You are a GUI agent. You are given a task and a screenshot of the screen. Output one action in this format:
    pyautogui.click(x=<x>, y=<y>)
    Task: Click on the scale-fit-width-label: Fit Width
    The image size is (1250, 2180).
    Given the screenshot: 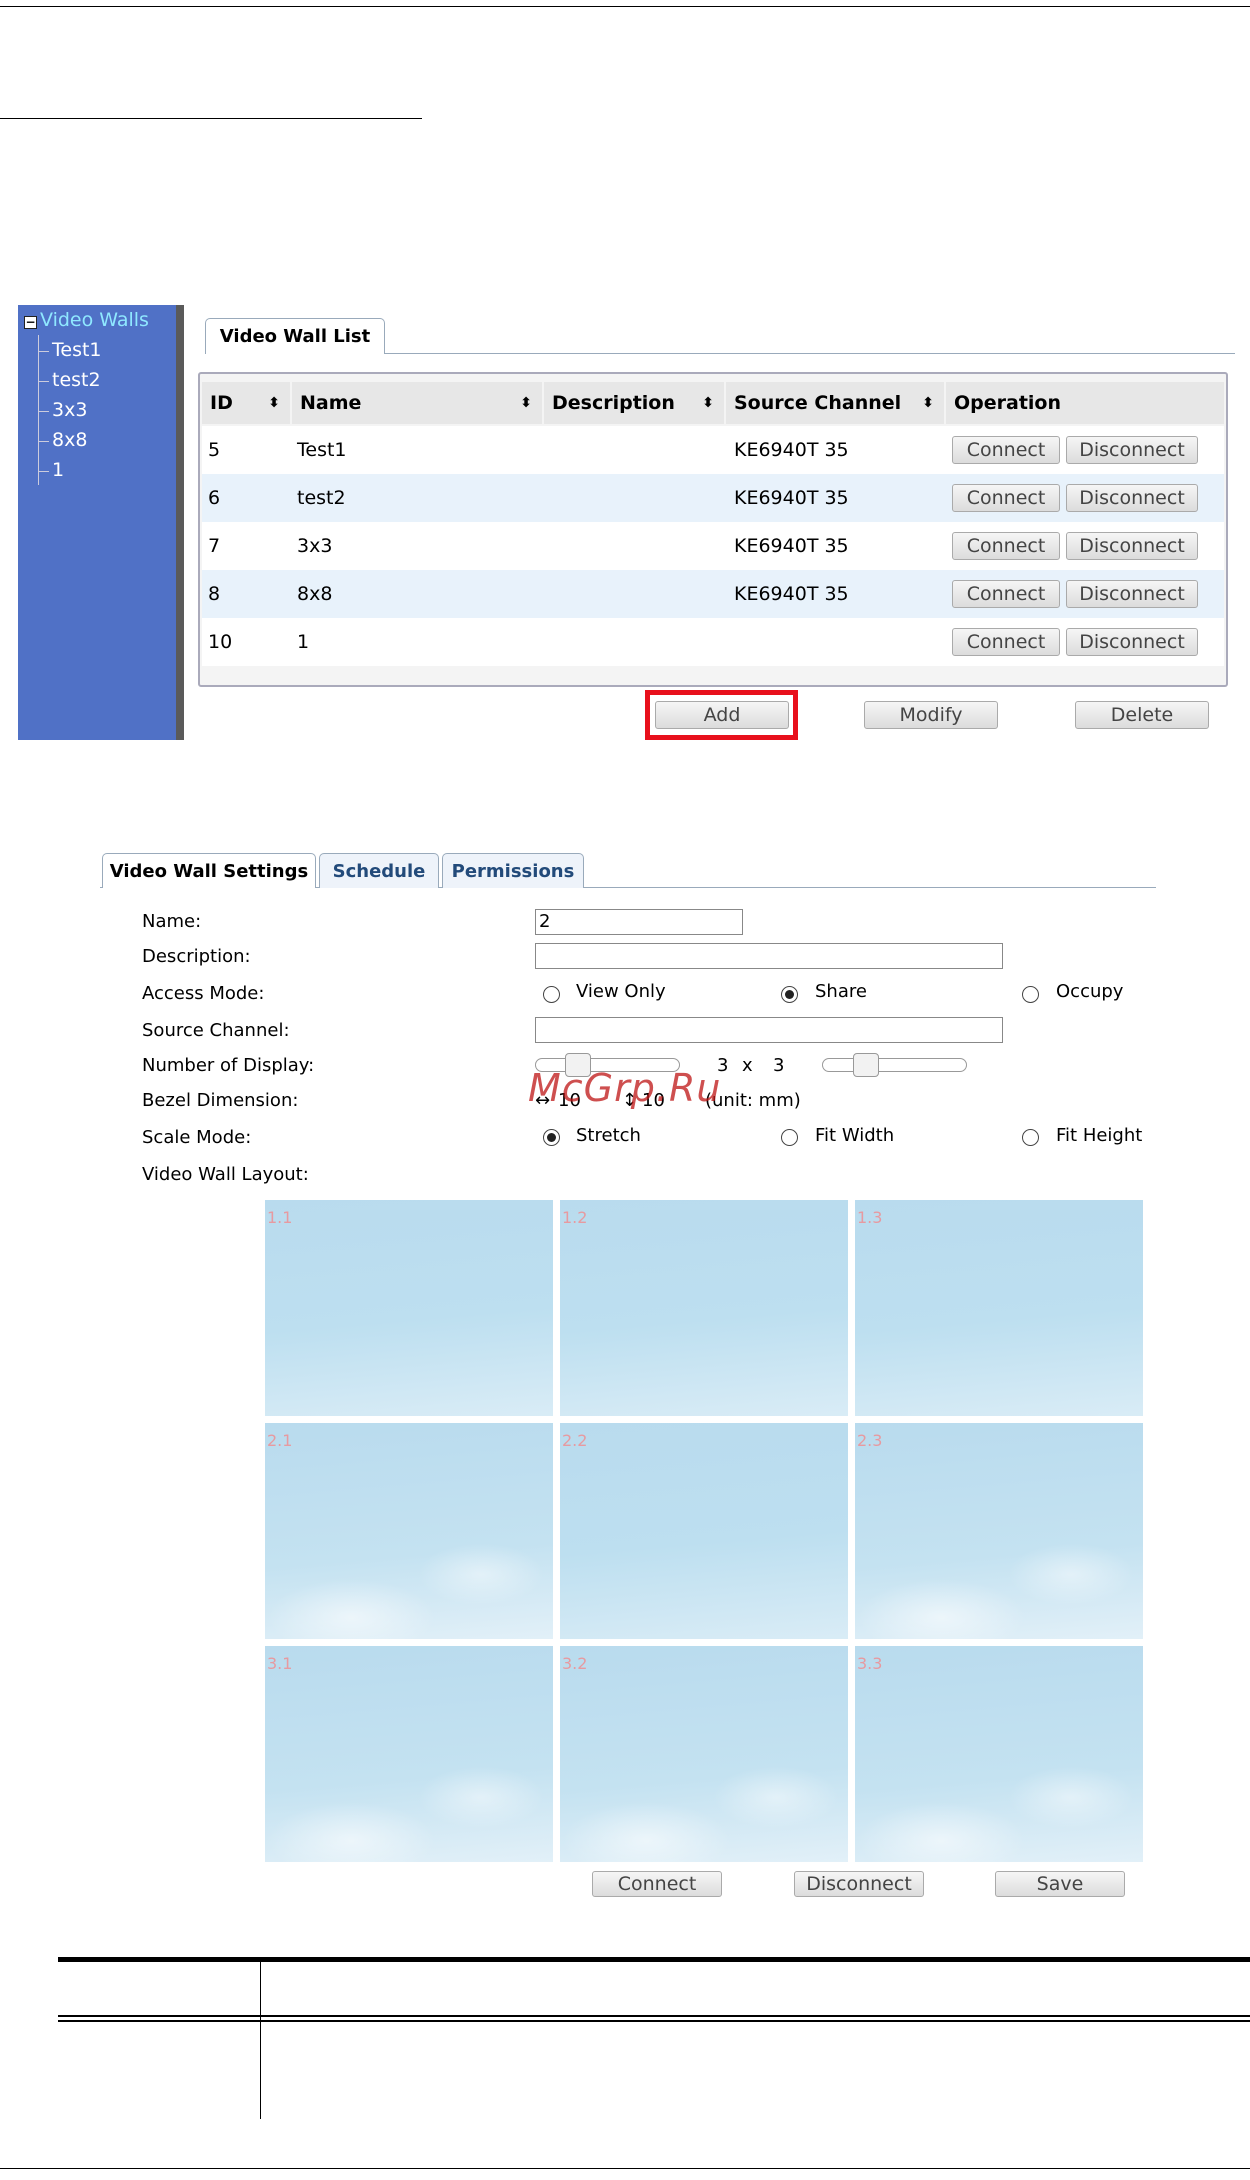 What is the action you would take?
    pyautogui.click(x=855, y=1135)
    